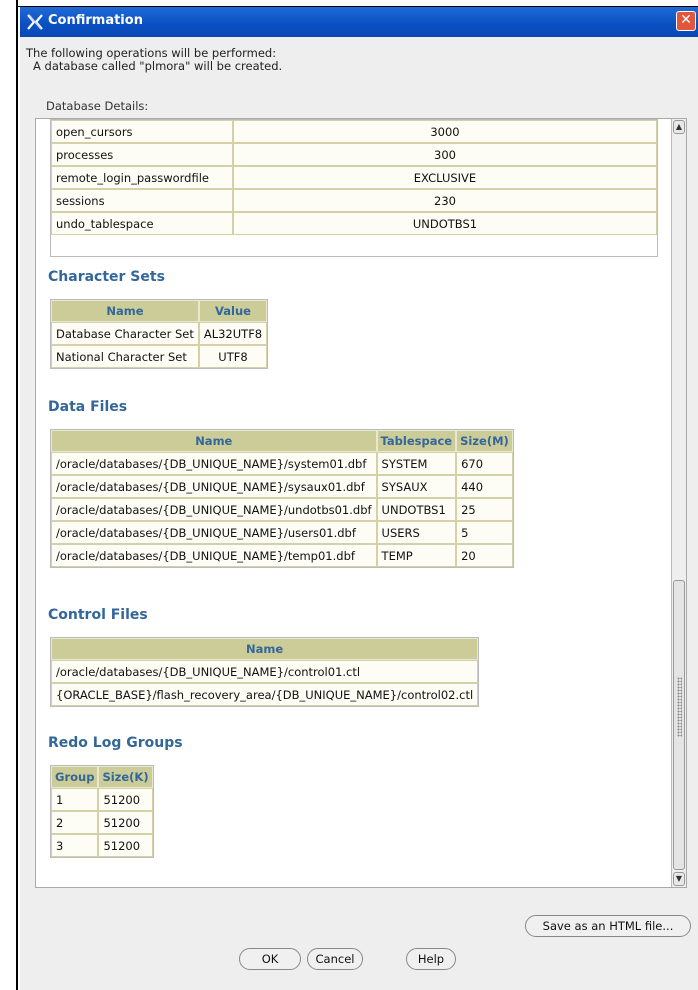 This screenshot has width=698, height=990. What do you see at coordinates (445, 223) in the screenshot?
I see `param-value: UNDOTBS1` at bounding box center [445, 223].